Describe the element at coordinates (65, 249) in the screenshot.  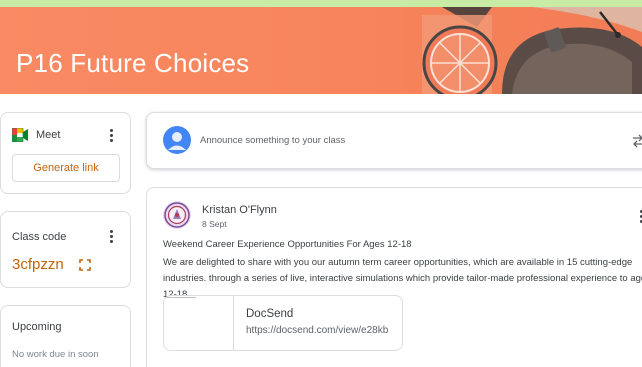
I see `class-code-card: Class code 3cfpzzn` at that location.